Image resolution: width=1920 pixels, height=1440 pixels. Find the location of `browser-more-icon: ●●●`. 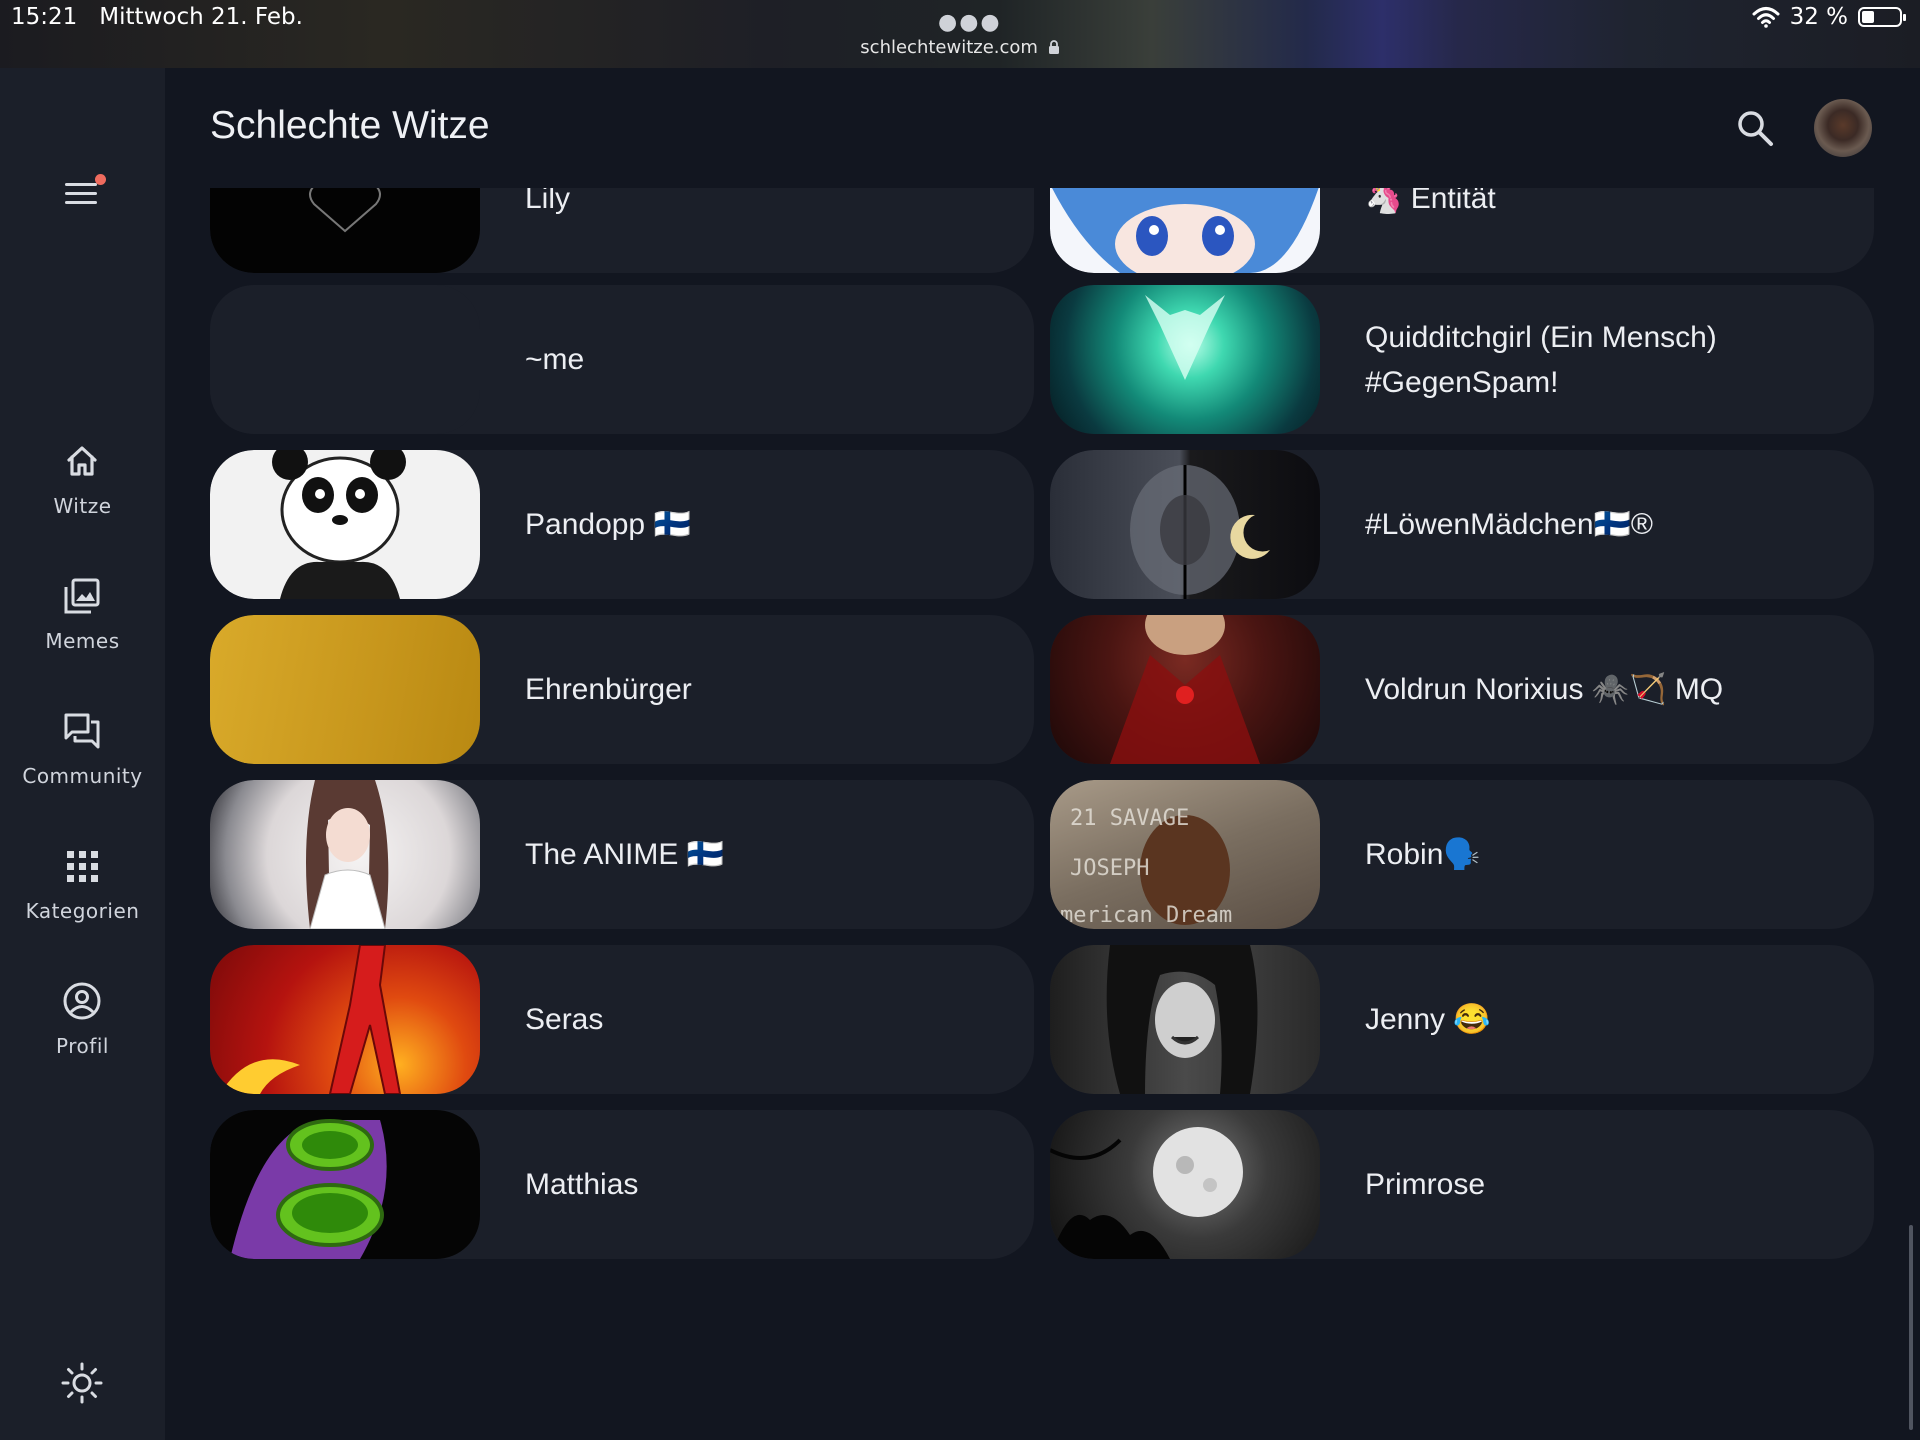

browser-more-icon: ●●● is located at coordinates (970, 22).